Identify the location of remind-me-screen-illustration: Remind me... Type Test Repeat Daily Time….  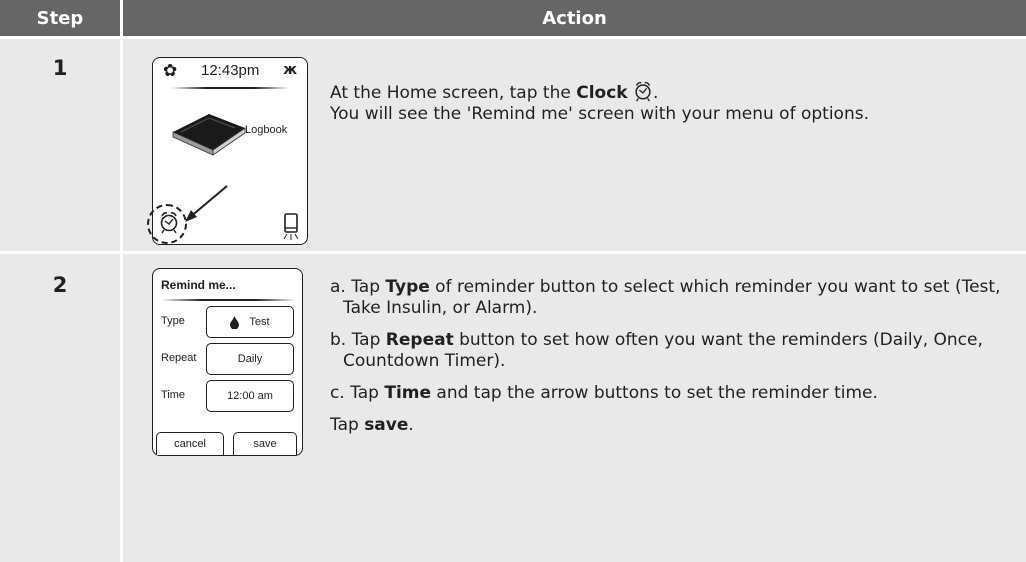
(227, 362).